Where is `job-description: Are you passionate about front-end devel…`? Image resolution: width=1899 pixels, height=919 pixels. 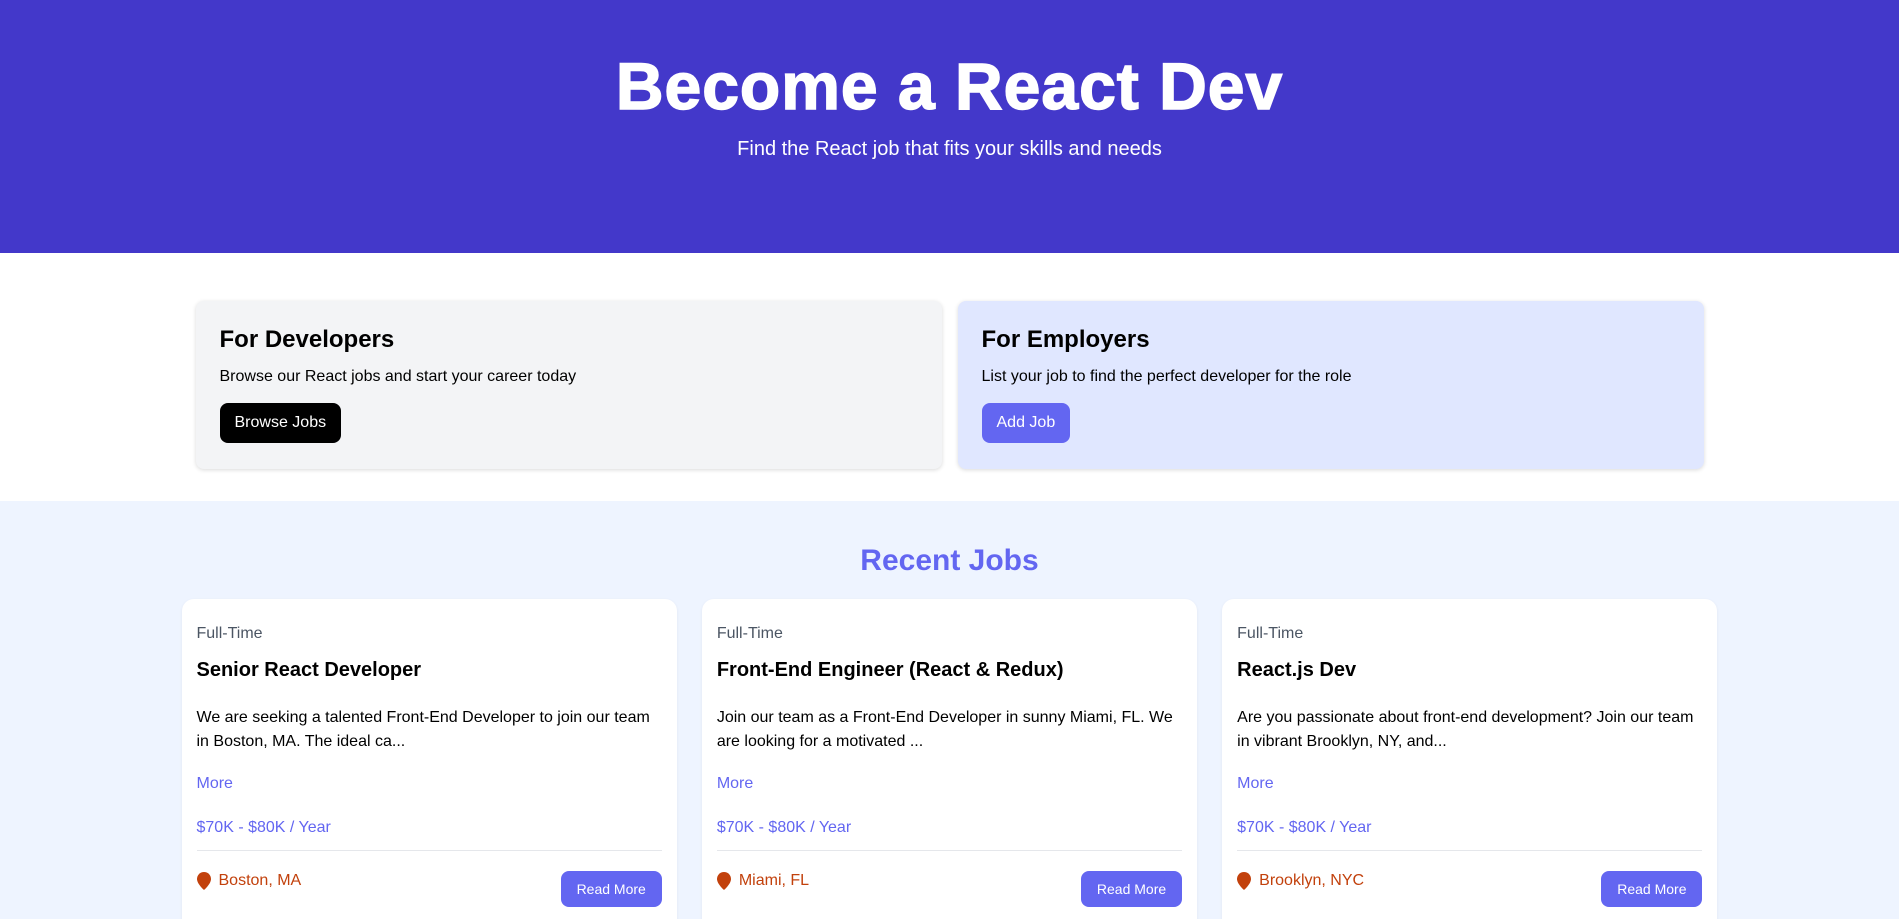
job-description: Are you passionate about front-end devel… is located at coordinates (1465, 729).